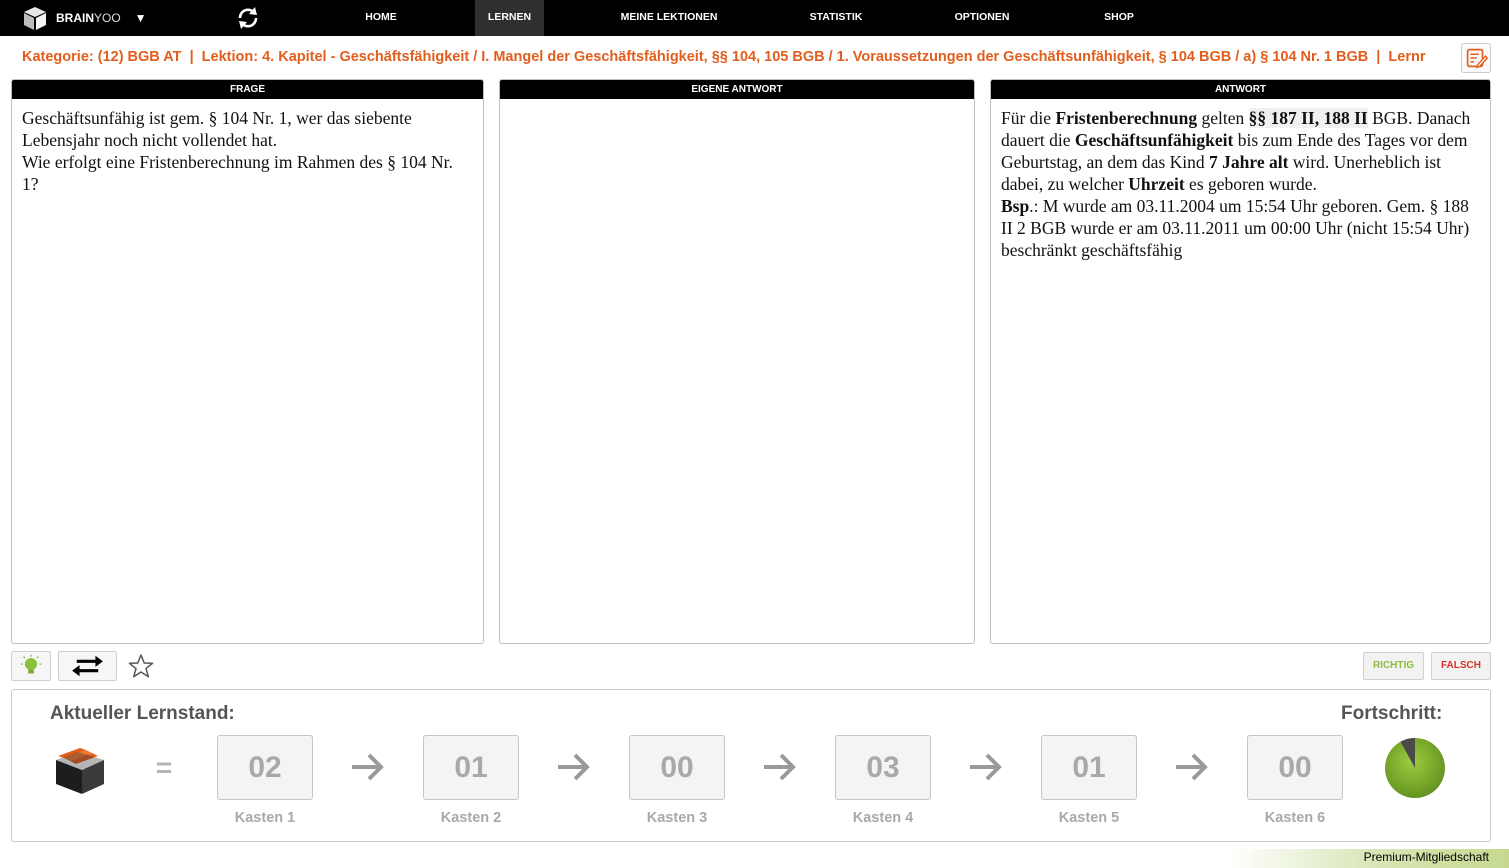 Image resolution: width=1509 pixels, height=868 pixels. I want to click on equals-sign: =, so click(164, 767).